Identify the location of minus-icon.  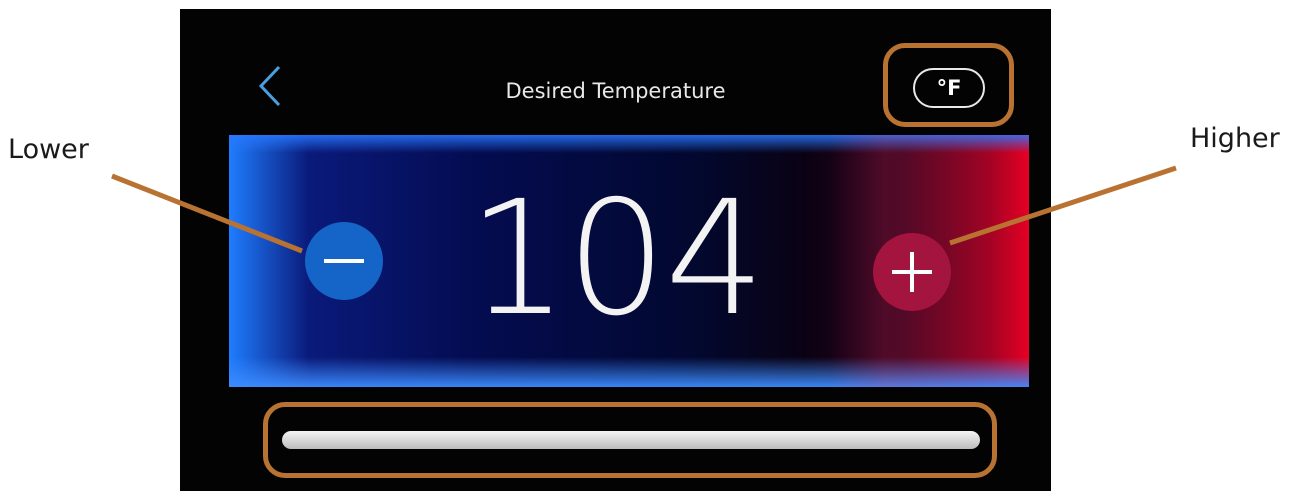
(344, 261).